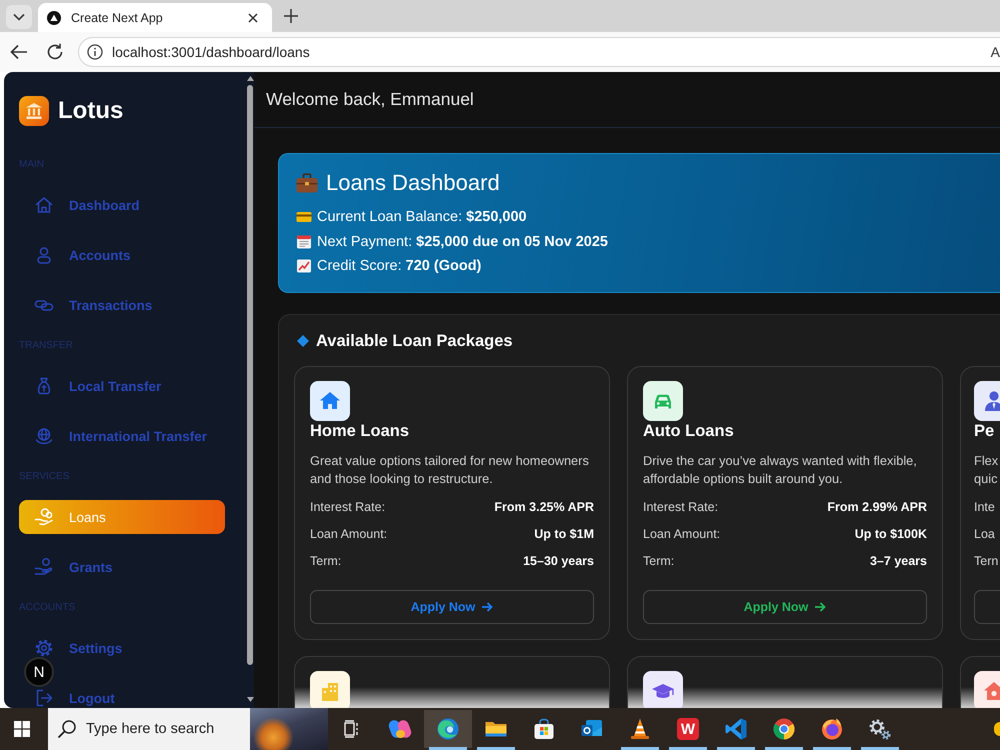  Describe the element at coordinates (44, 698) in the screenshot. I see `logout-icon` at that location.